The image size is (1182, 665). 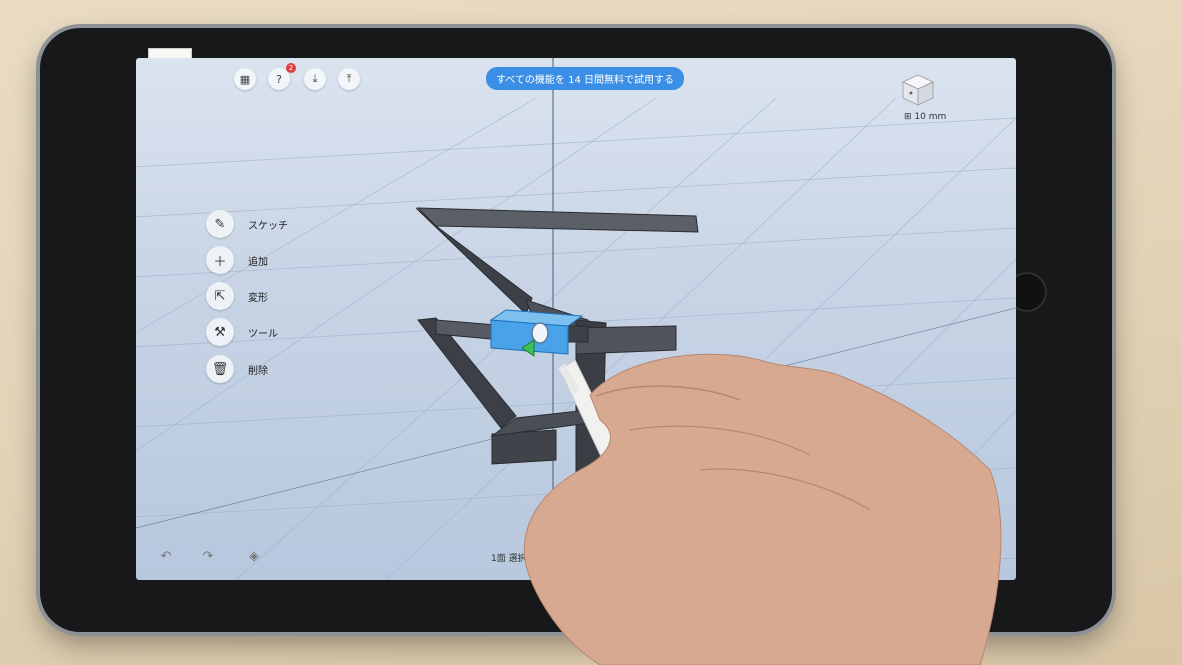 What do you see at coordinates (585, 78) in the screenshot?
I see `trial-banner: すべての機能を 14 日間無料で試用する` at bounding box center [585, 78].